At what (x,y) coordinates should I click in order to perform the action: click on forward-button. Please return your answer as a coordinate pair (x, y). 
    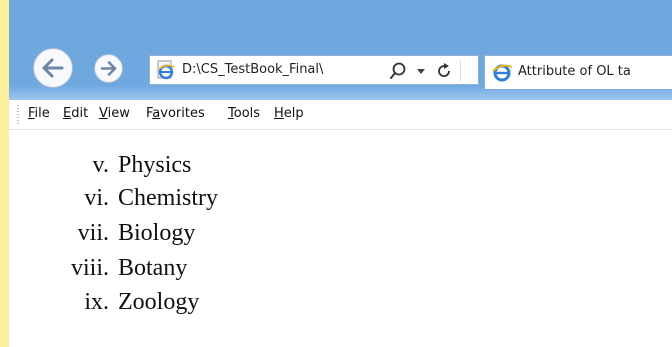
    Looking at the image, I should click on (108, 68).